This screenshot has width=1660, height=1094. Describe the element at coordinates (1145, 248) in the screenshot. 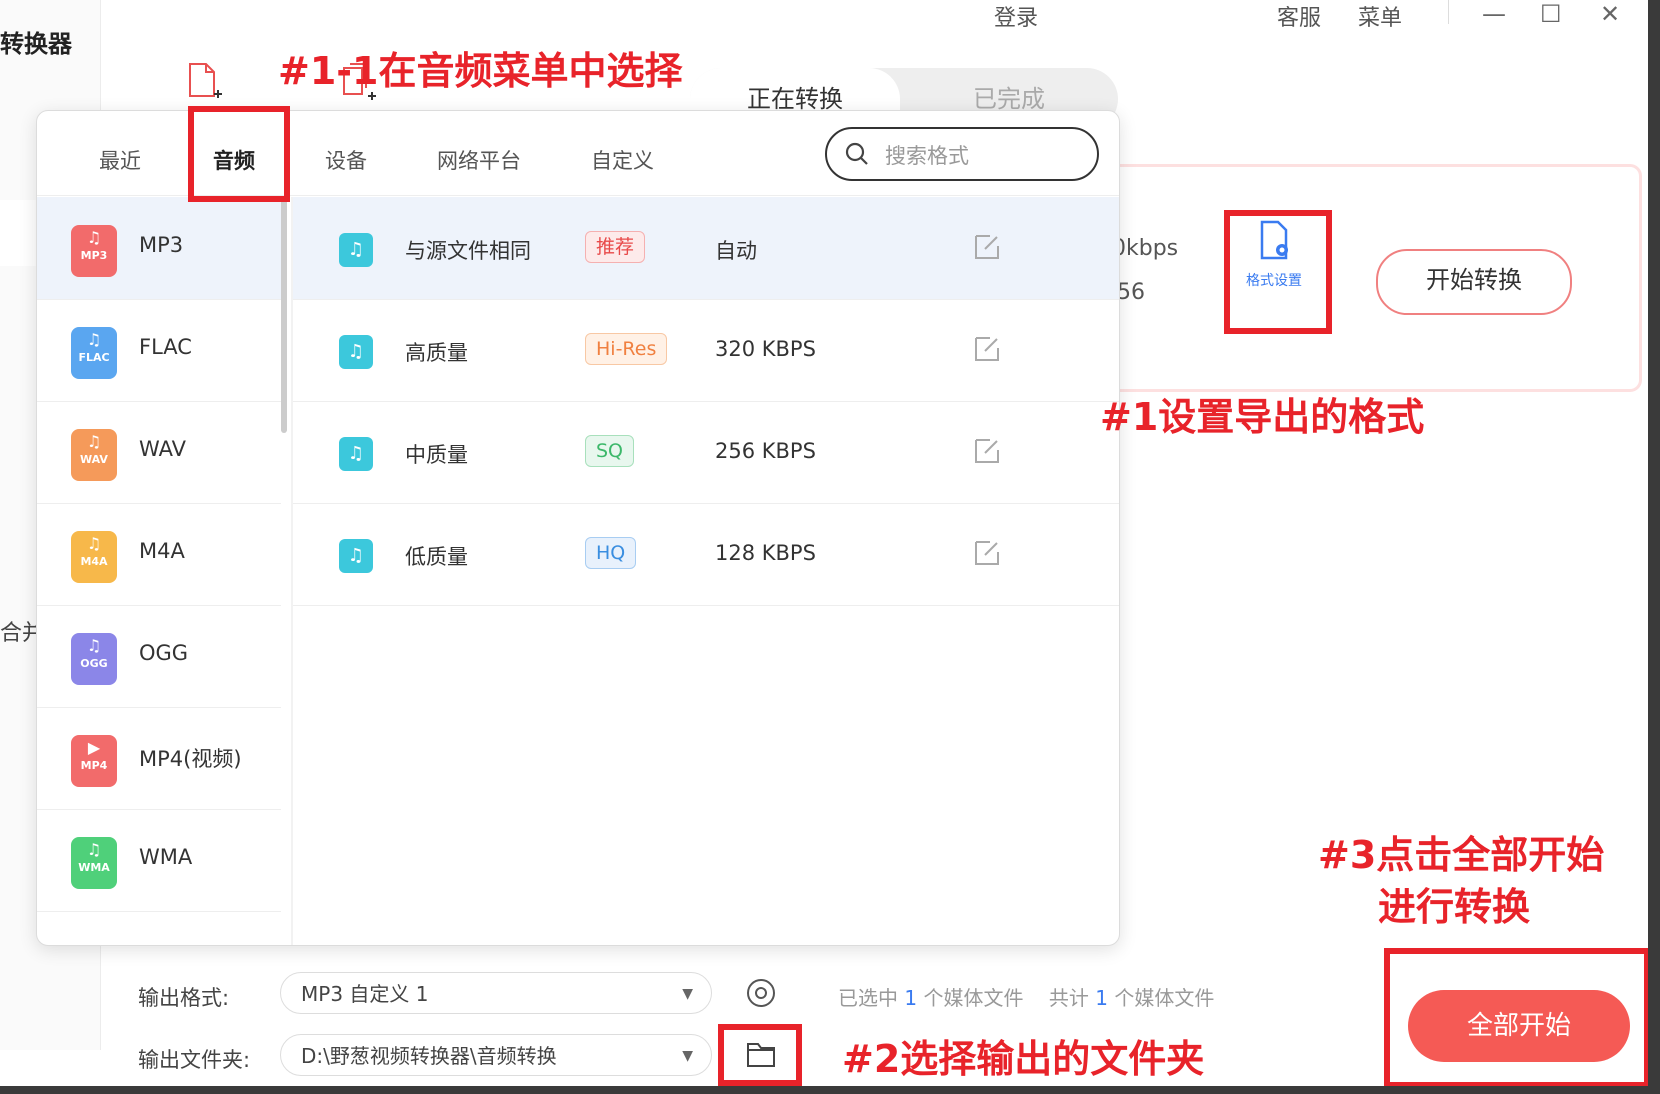

I see `task-bitrate: 0kbps` at that location.